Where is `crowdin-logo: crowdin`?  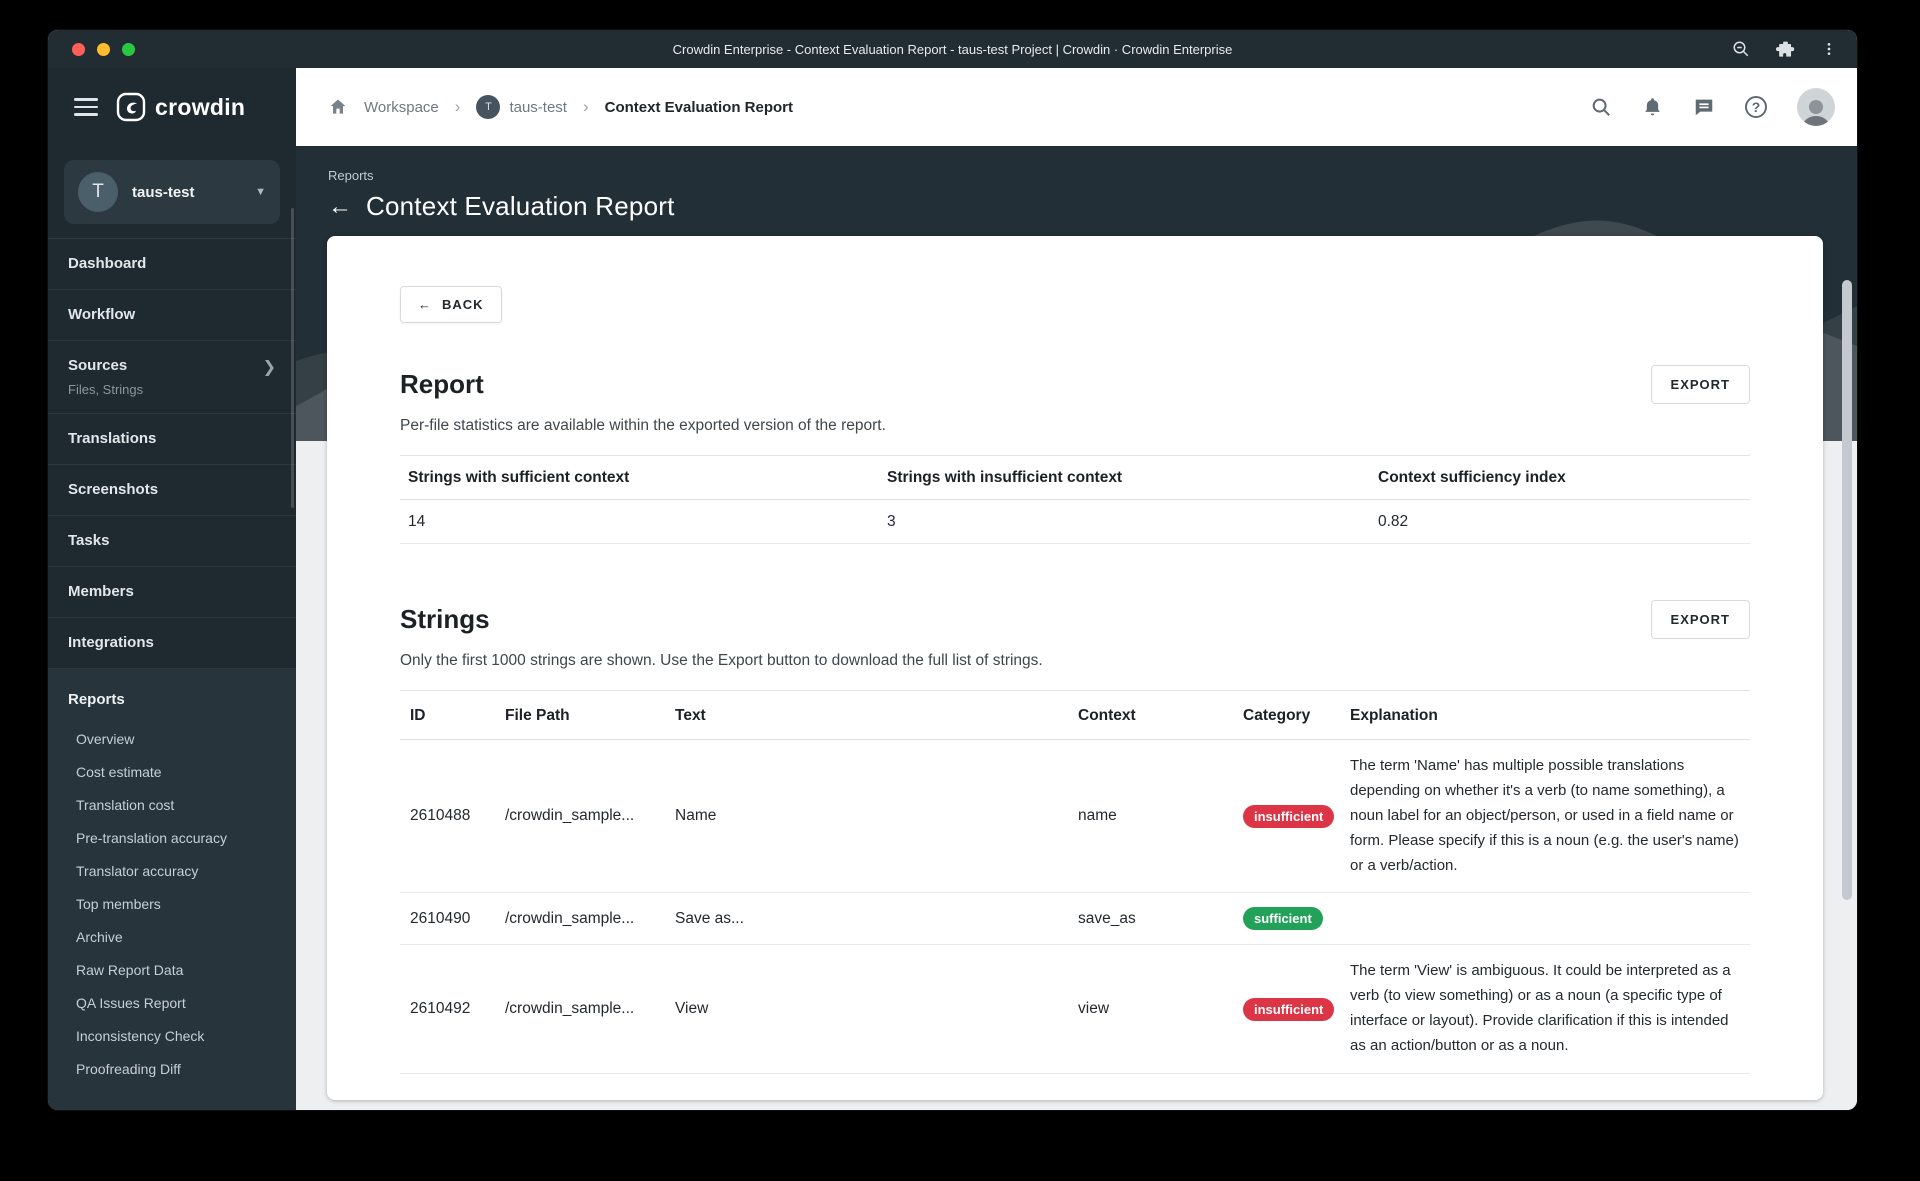
crowdin-logo: crowdin is located at coordinates (180, 107).